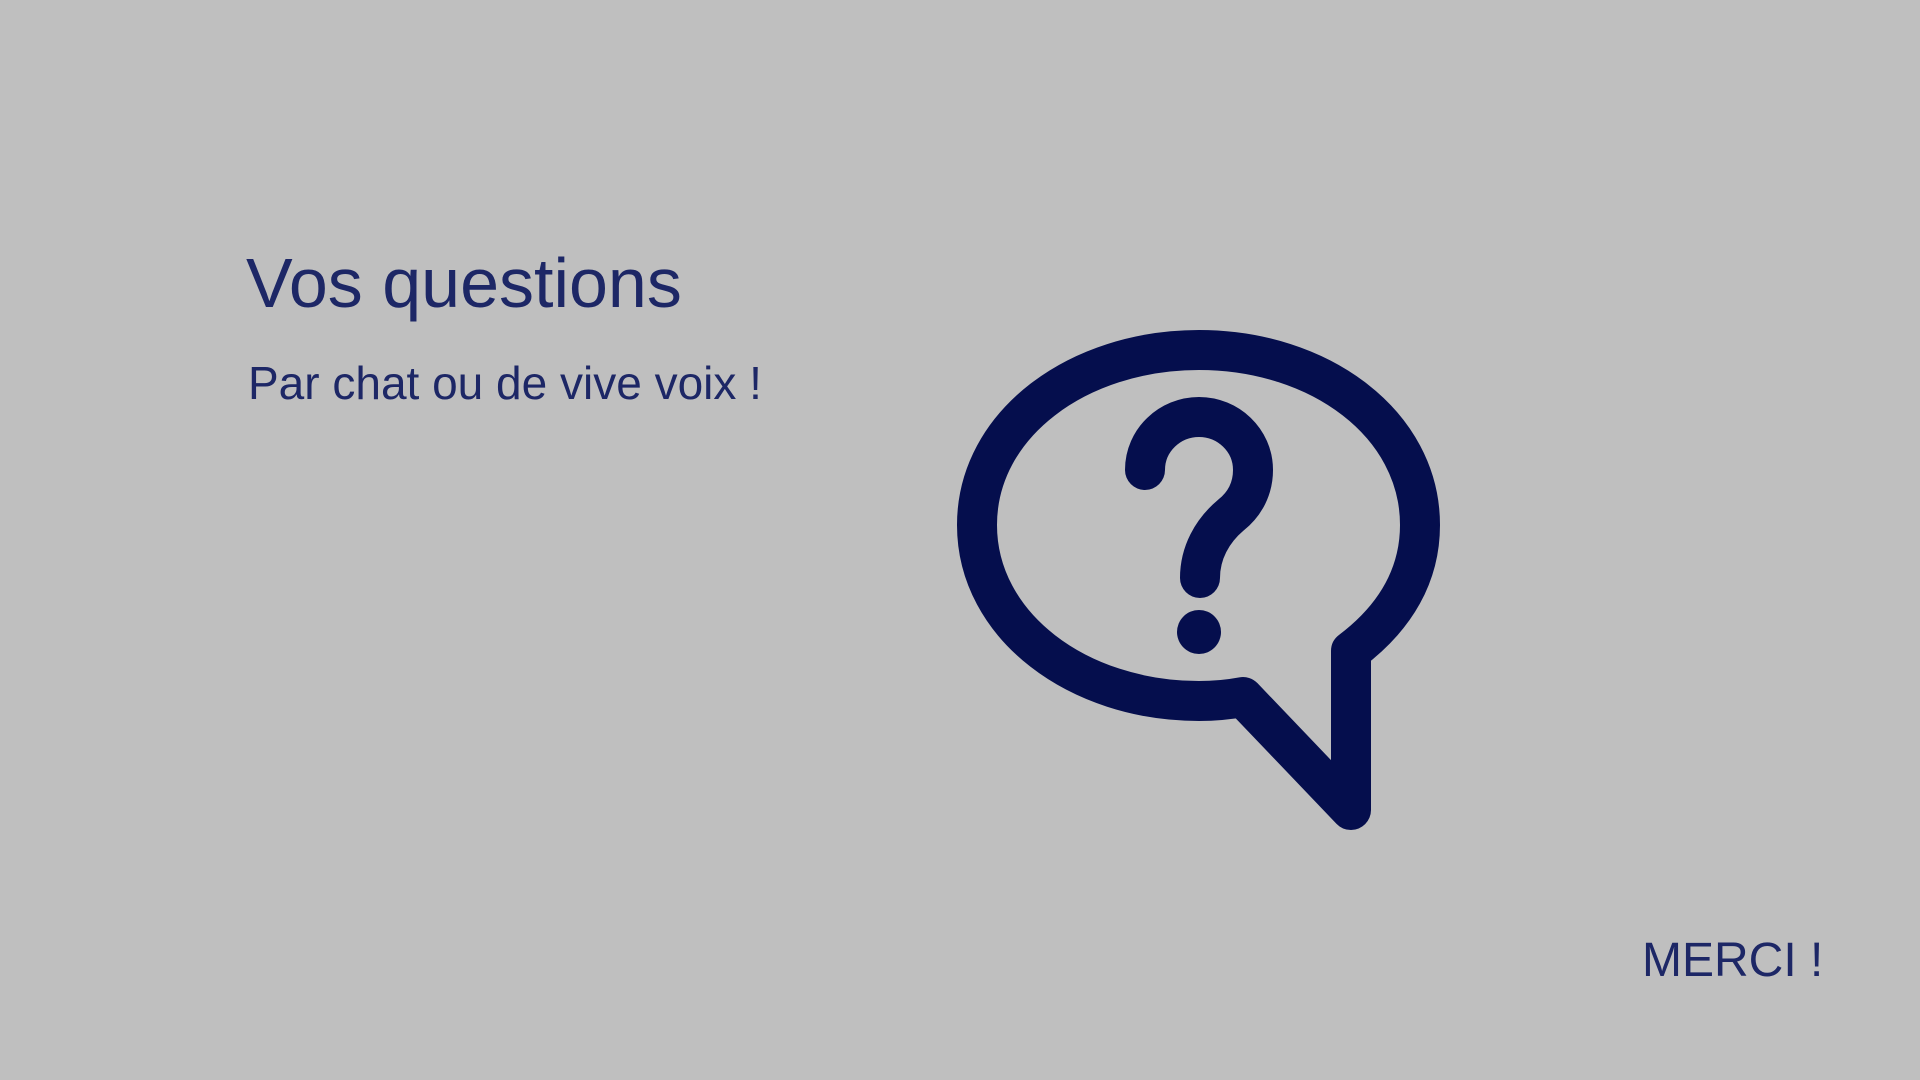 Image resolution: width=1920 pixels, height=1080 pixels. I want to click on slide-subtitle: Par chat ou de vive voix !, so click(505, 383).